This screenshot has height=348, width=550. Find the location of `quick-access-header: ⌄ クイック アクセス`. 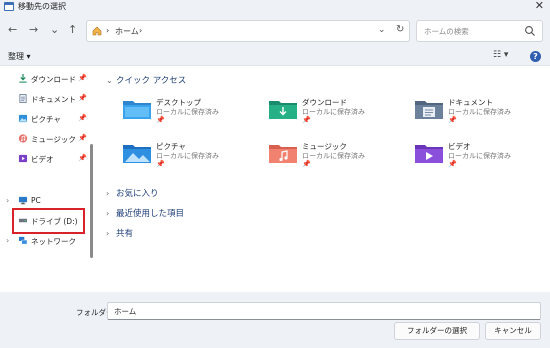

quick-access-header: ⌄ クイック アクセス is located at coordinates (146, 80).